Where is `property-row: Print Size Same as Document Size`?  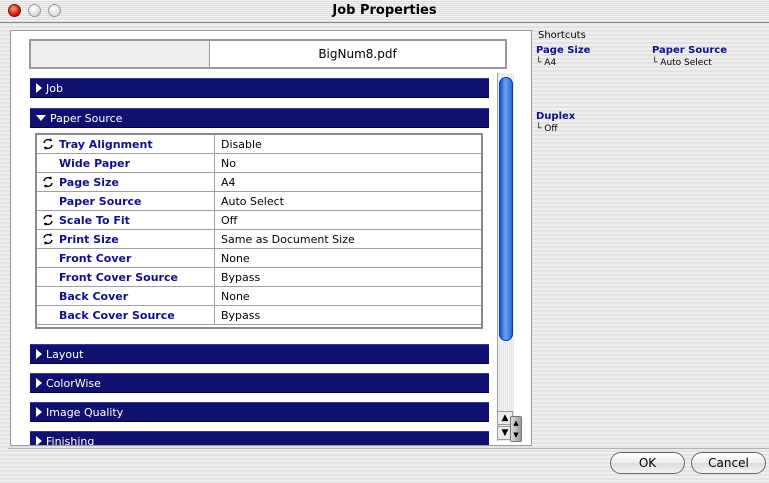 property-row: Print Size Same as Document Size is located at coordinates (259, 239).